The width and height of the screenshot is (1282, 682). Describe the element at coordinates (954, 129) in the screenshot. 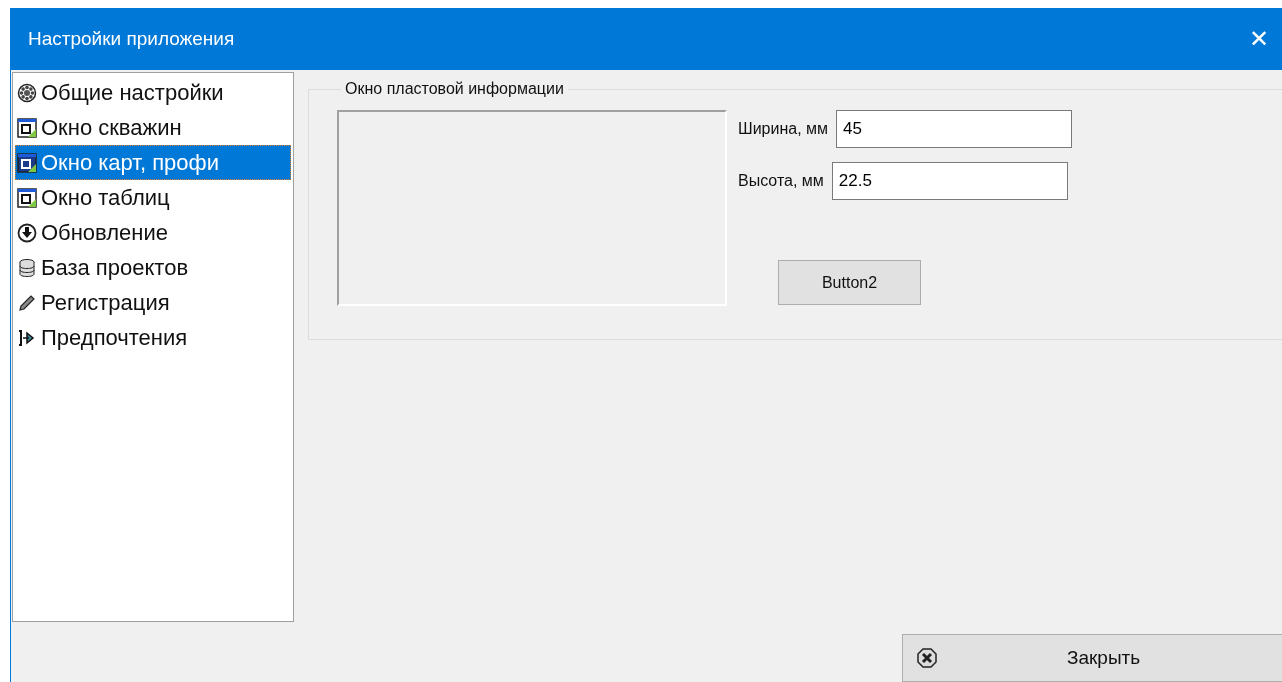

I see `input-field: 45` at that location.